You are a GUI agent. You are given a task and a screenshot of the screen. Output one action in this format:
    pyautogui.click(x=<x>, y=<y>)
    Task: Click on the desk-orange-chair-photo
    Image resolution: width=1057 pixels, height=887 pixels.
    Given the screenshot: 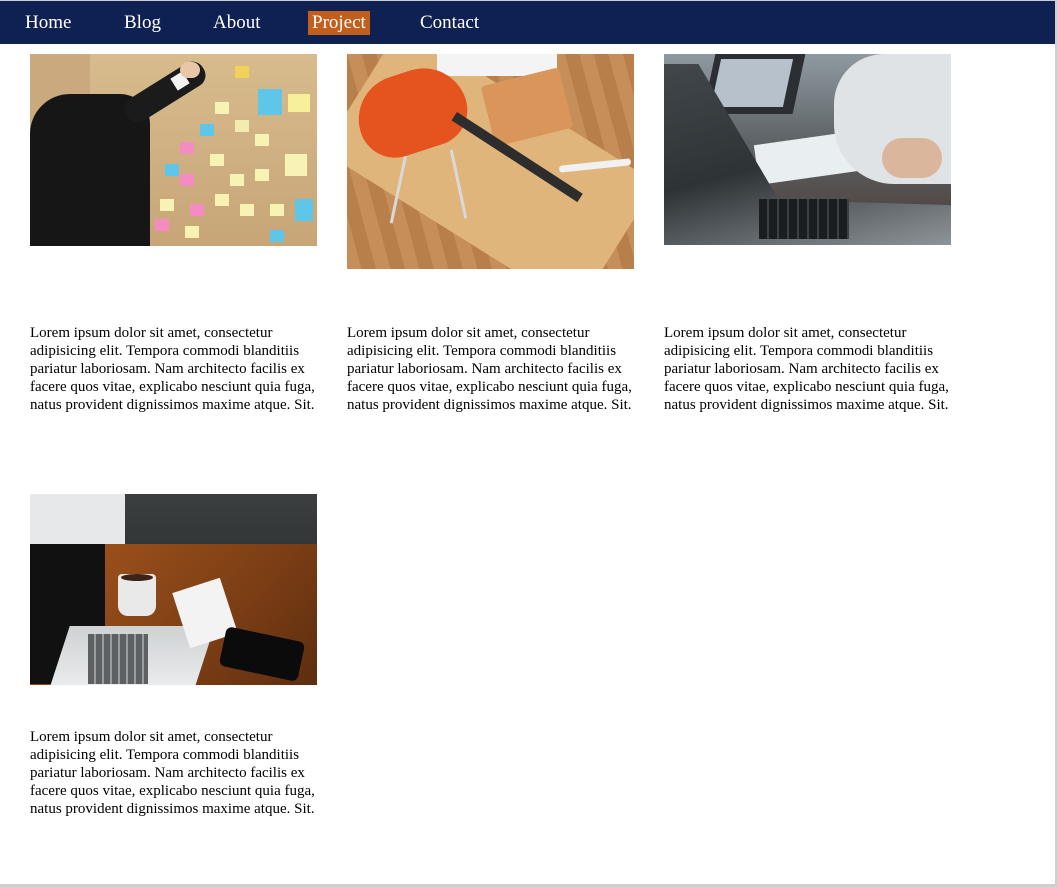 What is the action you would take?
    pyautogui.click(x=490, y=161)
    